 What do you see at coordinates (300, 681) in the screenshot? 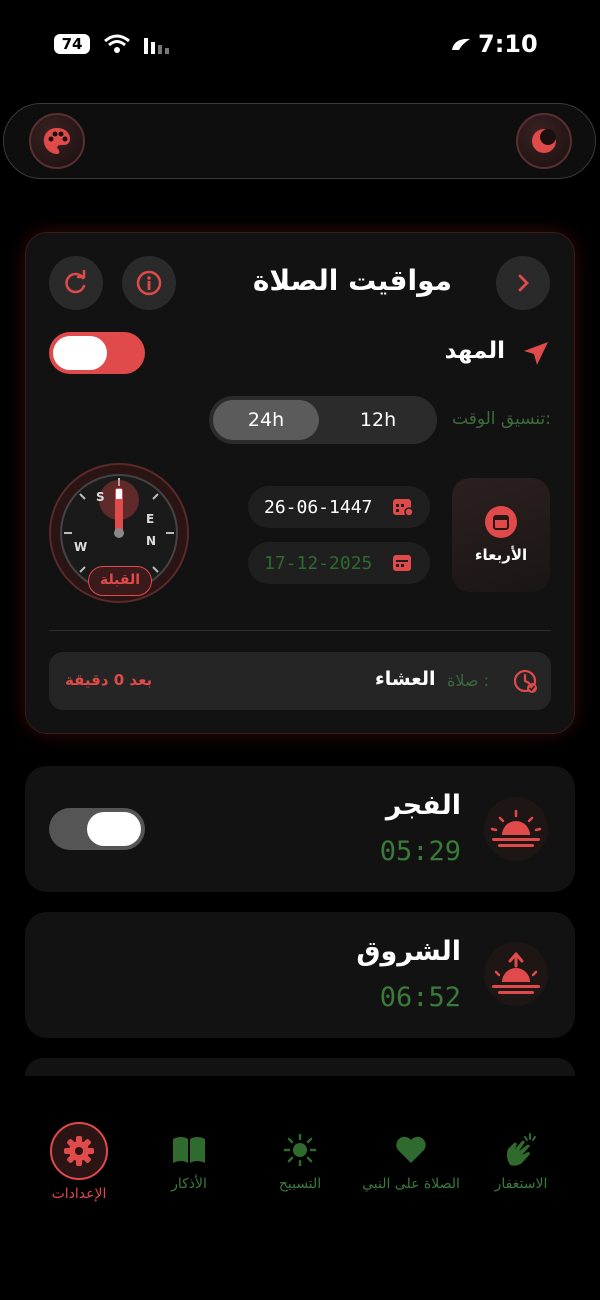
I see `next-prayer-bar: بعد 0 دقيقة العشاء صلاة :` at bounding box center [300, 681].